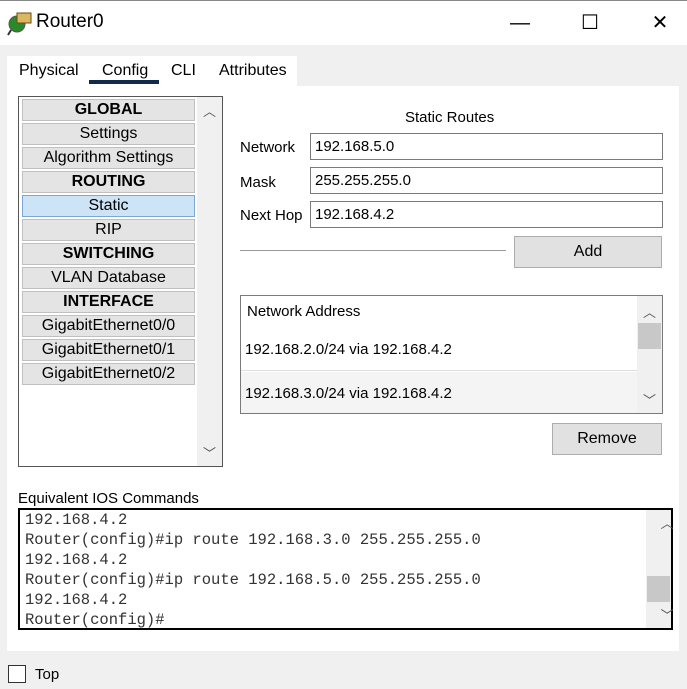 Image resolution: width=687 pixels, height=689 pixels. I want to click on network-label: Network, so click(268, 147).